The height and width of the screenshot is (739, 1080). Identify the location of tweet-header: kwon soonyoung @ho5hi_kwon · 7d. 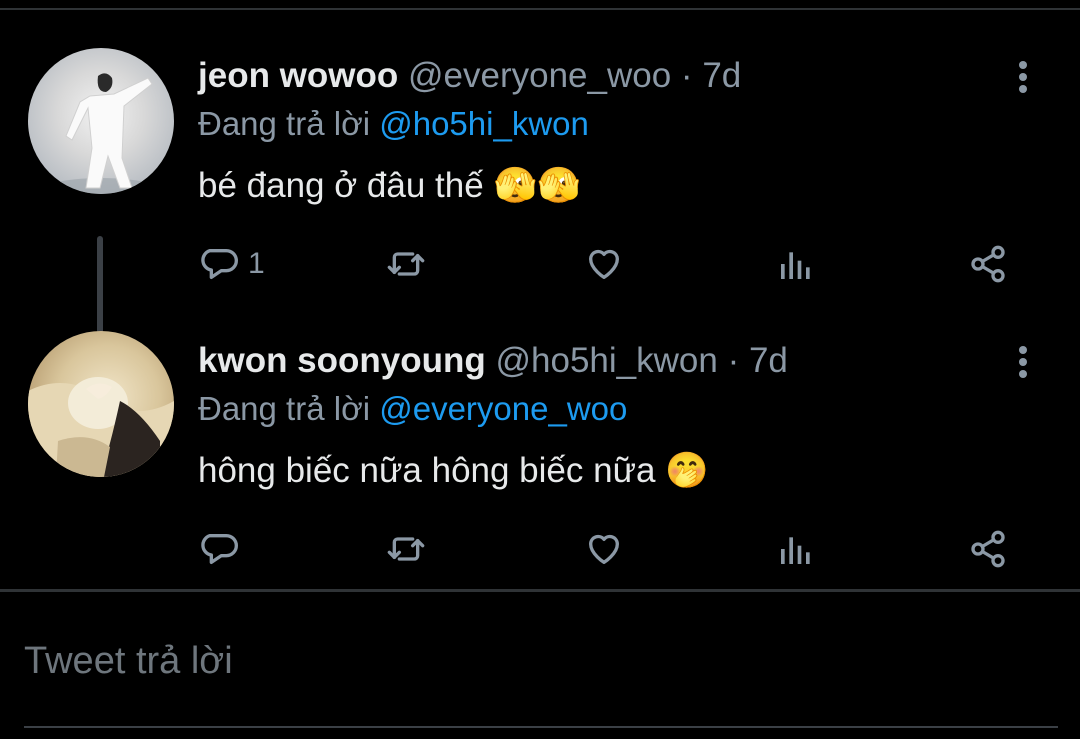
(493, 361).